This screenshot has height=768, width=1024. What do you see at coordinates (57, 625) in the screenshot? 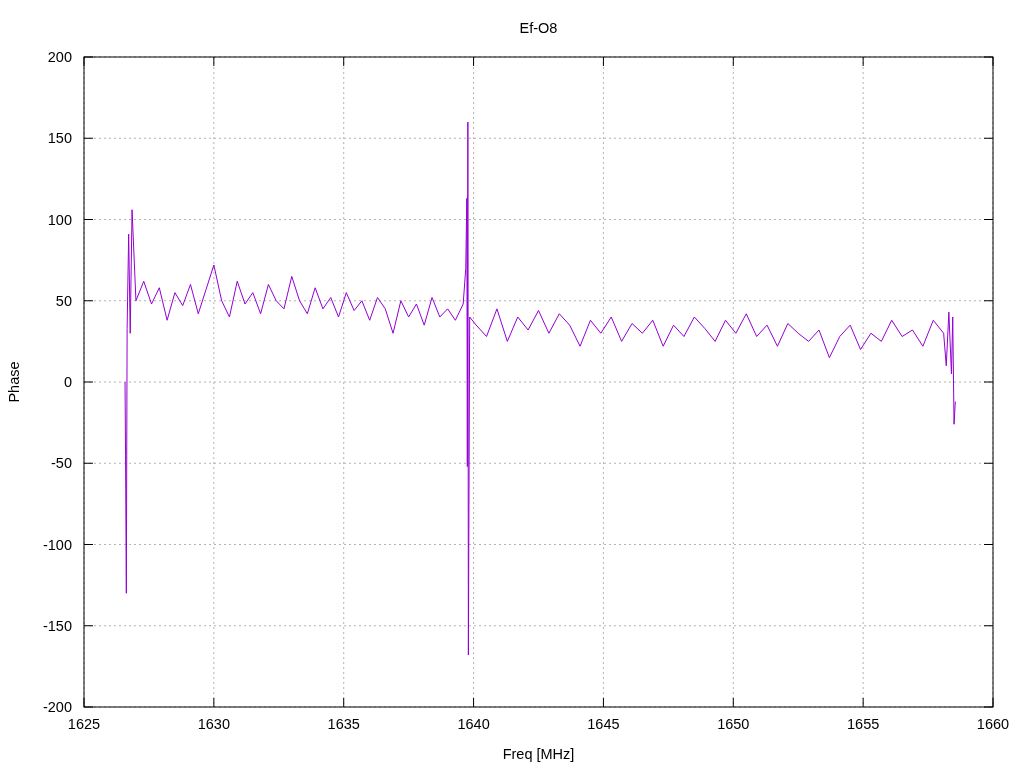
I see `y-tick-label: -150` at bounding box center [57, 625].